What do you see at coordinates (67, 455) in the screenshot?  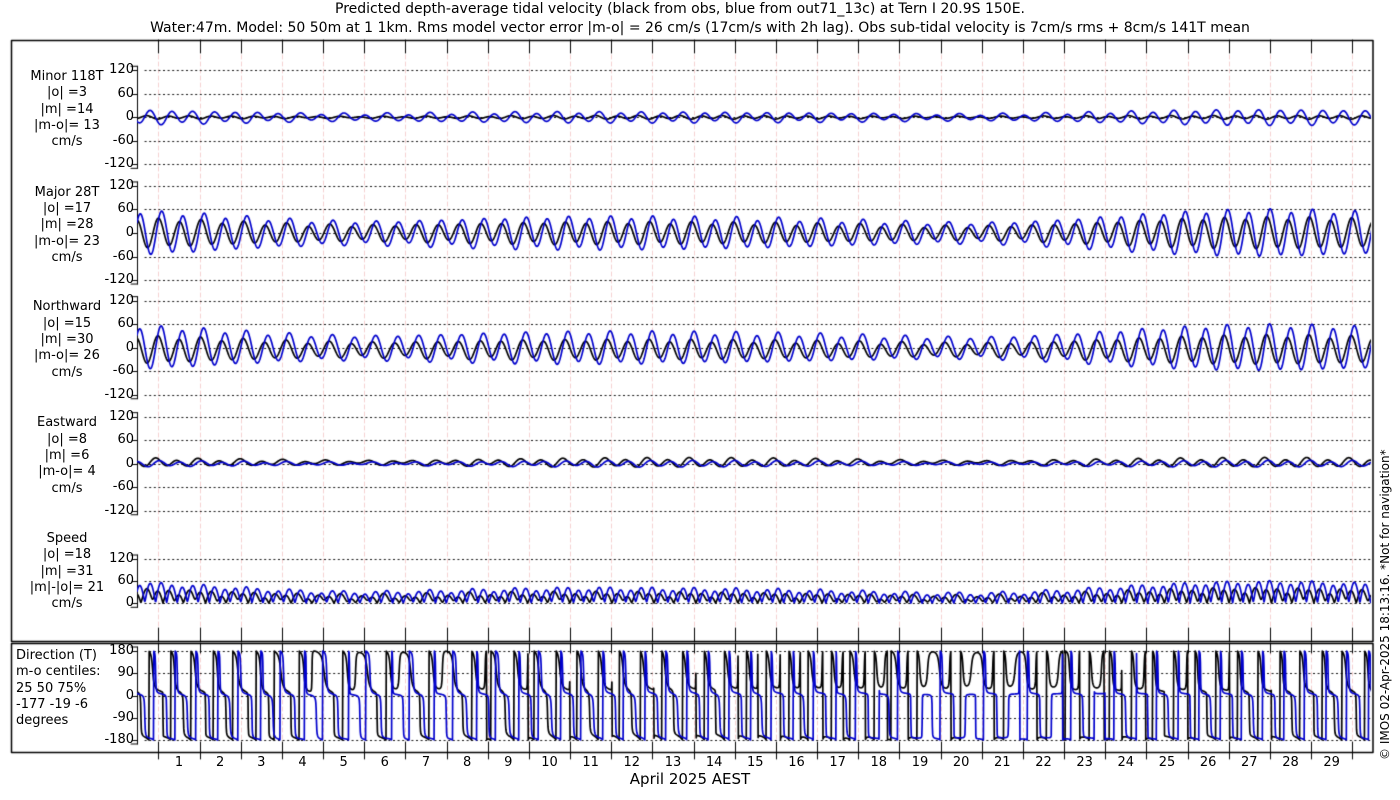 I see `panel-label-eastward-line: |m| =6` at bounding box center [67, 455].